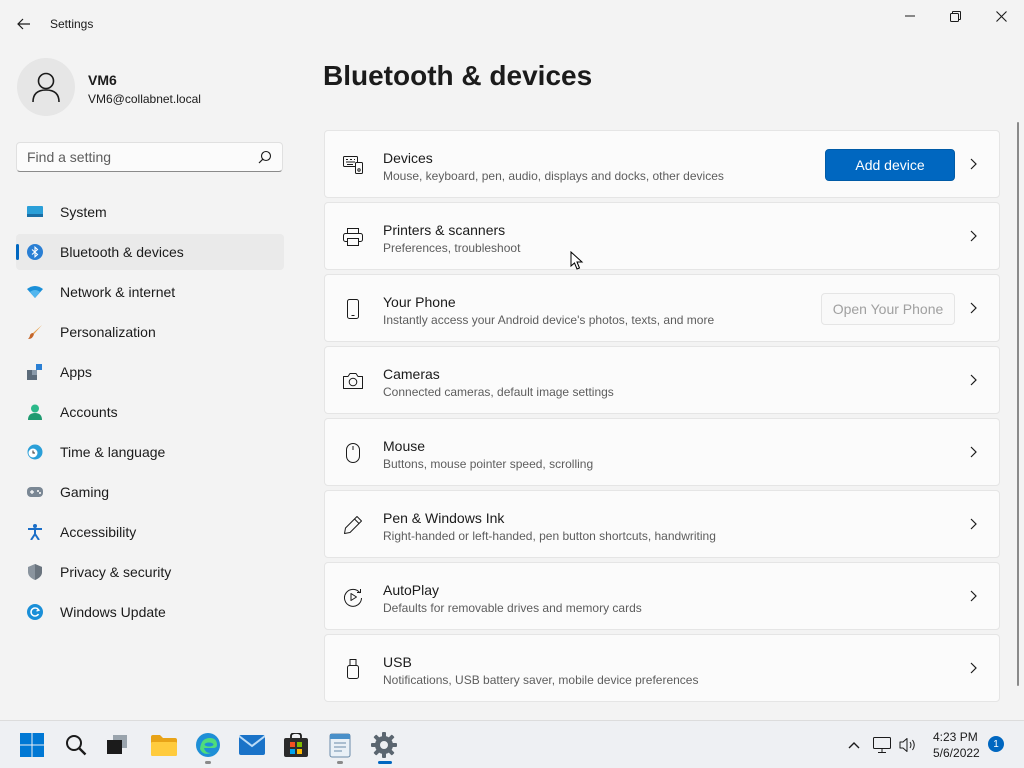  Describe the element at coordinates (252, 745) in the screenshot. I see `mail-button` at that location.